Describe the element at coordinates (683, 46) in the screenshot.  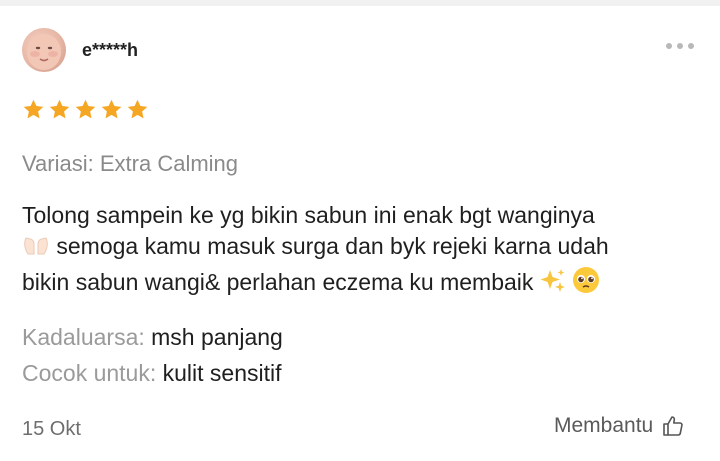
I see `more-options-button` at that location.